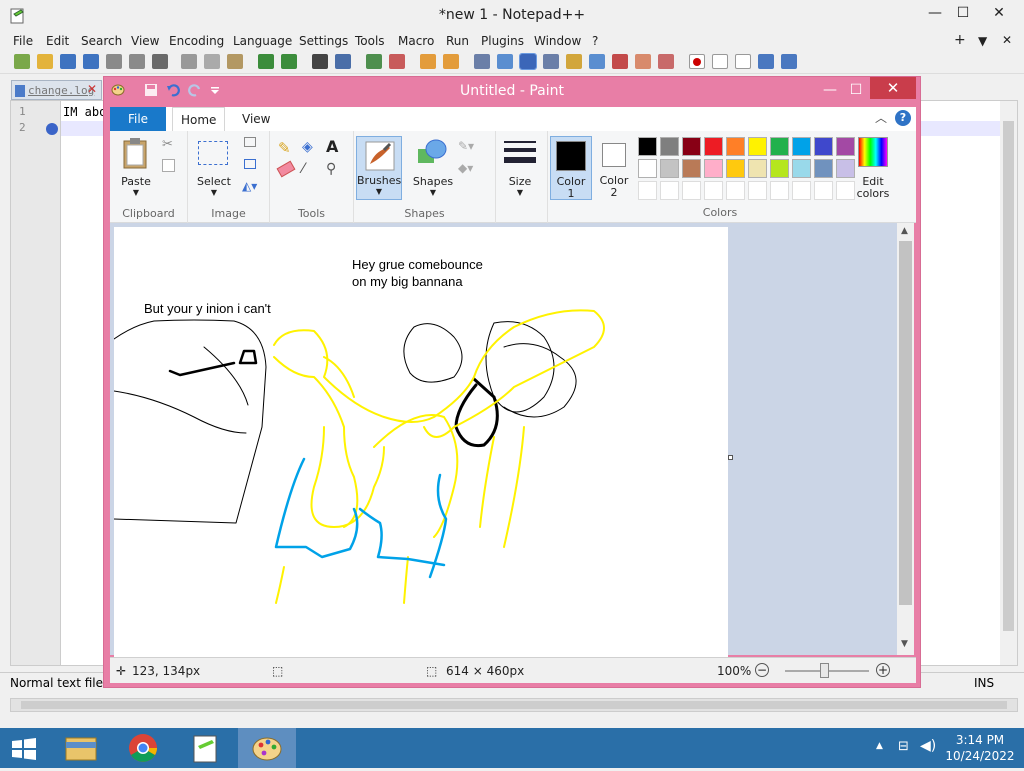 Image resolution: width=1024 pixels, height=771 pixels. I want to click on copy-icon, so click(168, 165).